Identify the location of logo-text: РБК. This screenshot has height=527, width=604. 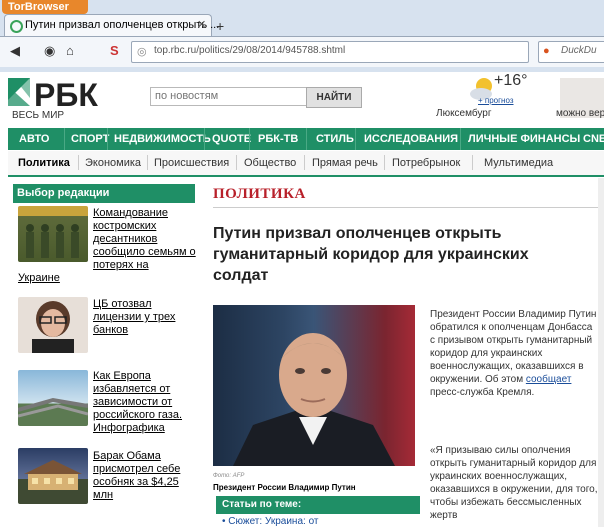
(66, 95).